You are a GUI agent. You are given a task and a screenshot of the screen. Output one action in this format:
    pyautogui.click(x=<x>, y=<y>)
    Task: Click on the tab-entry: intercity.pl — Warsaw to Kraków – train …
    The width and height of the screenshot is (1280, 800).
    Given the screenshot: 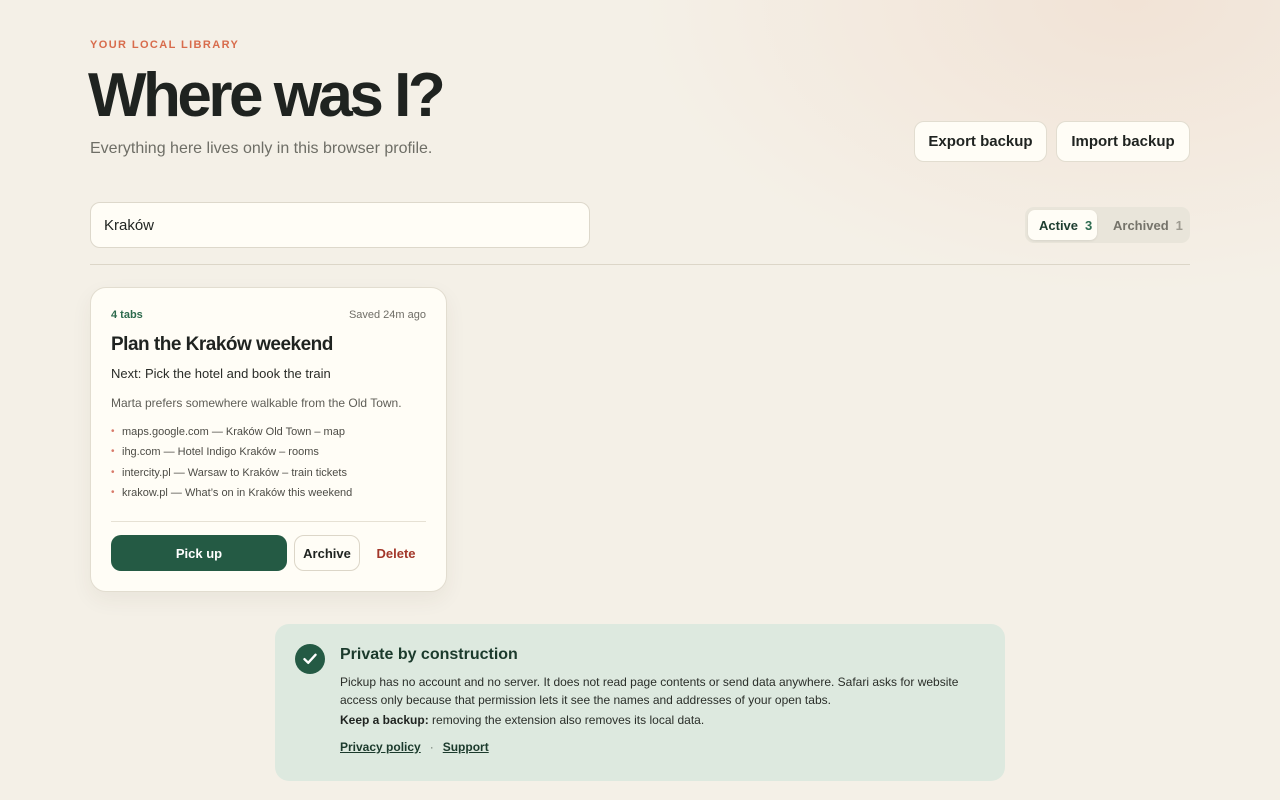 What is the action you would take?
    pyautogui.click(x=234, y=472)
    